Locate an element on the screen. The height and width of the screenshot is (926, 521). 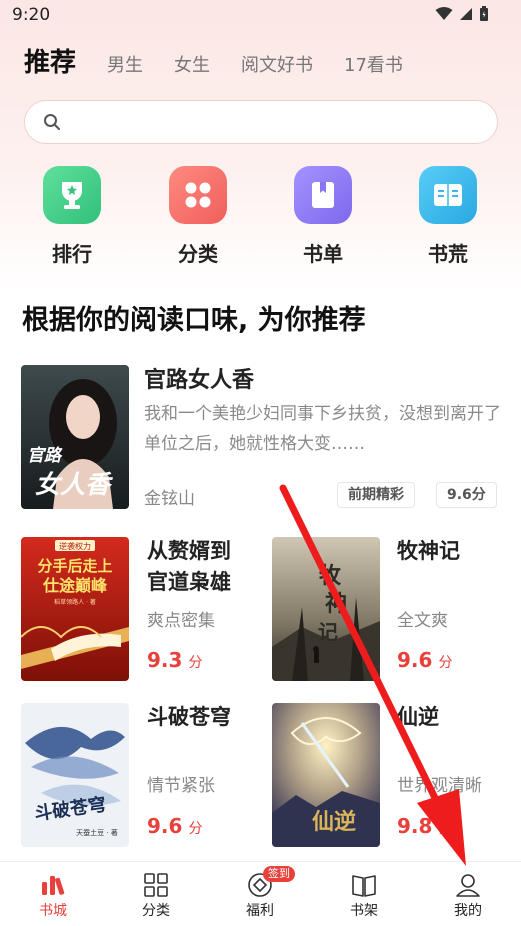
book-title-line: 从赘婿到 is located at coordinates (189, 551).